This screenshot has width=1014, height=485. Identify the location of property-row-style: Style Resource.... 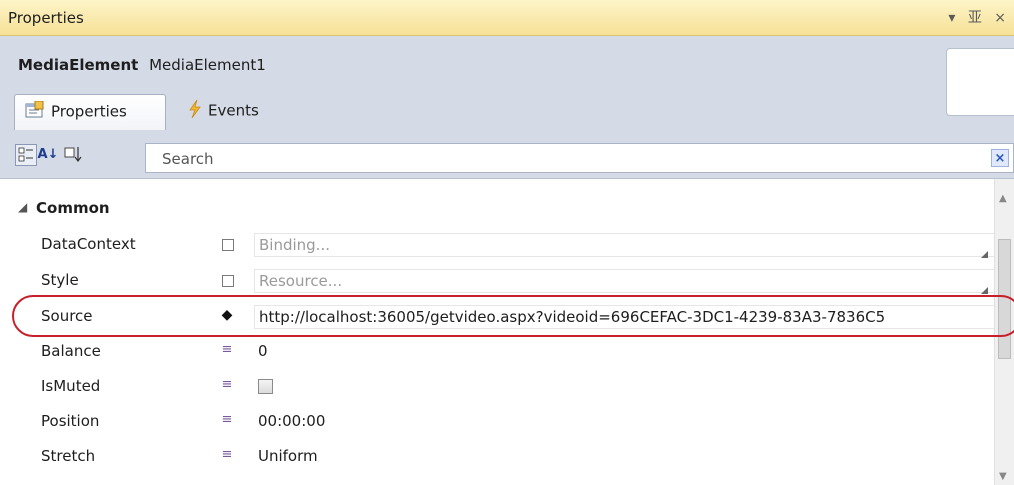
(512, 280).